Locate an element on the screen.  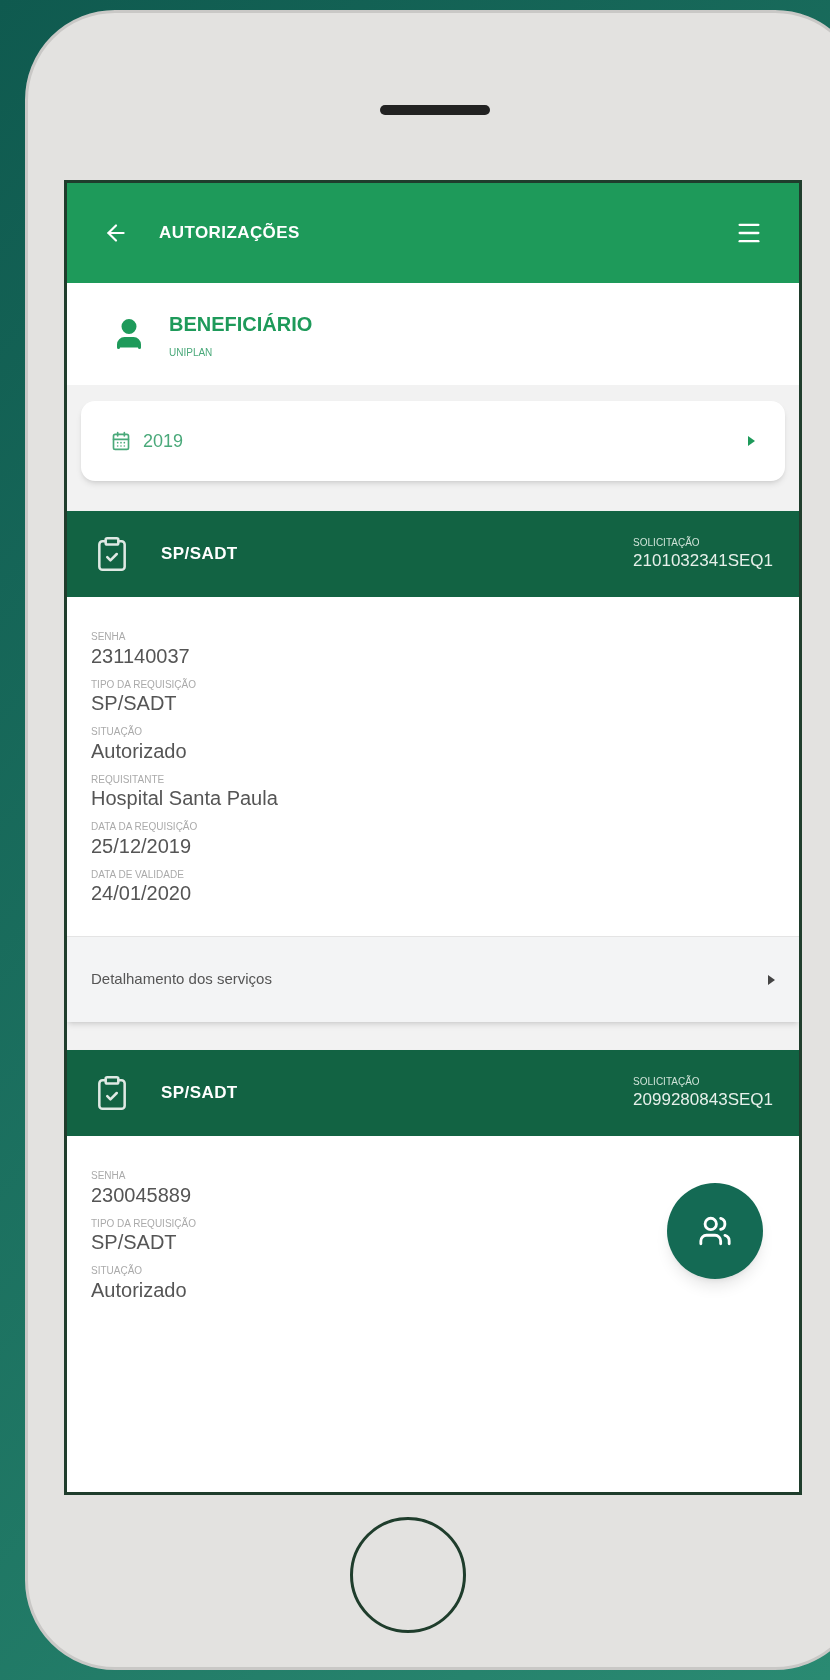
calendar-icon is located at coordinates (121, 441).